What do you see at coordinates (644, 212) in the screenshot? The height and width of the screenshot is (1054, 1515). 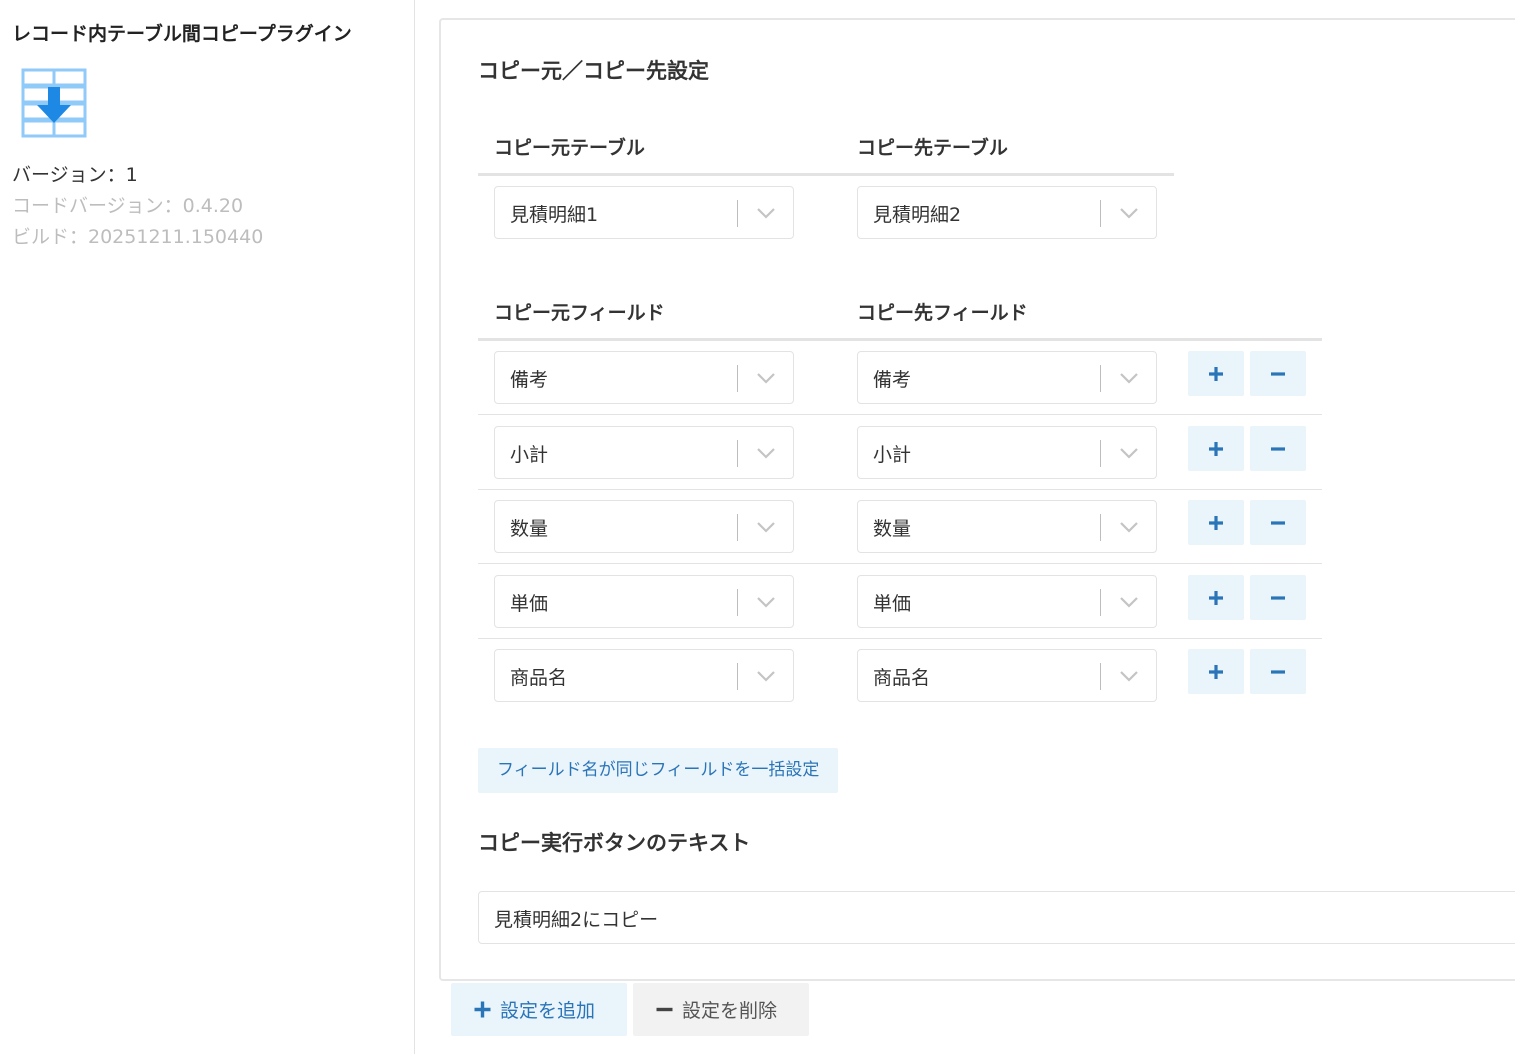 I see `source-table-select: 見積明細1` at bounding box center [644, 212].